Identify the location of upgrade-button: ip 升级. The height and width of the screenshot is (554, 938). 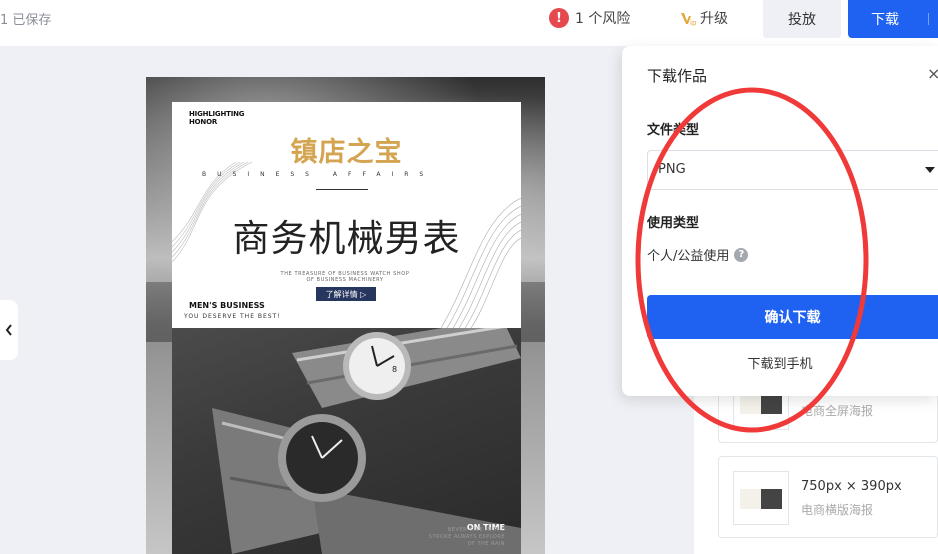
(704, 18).